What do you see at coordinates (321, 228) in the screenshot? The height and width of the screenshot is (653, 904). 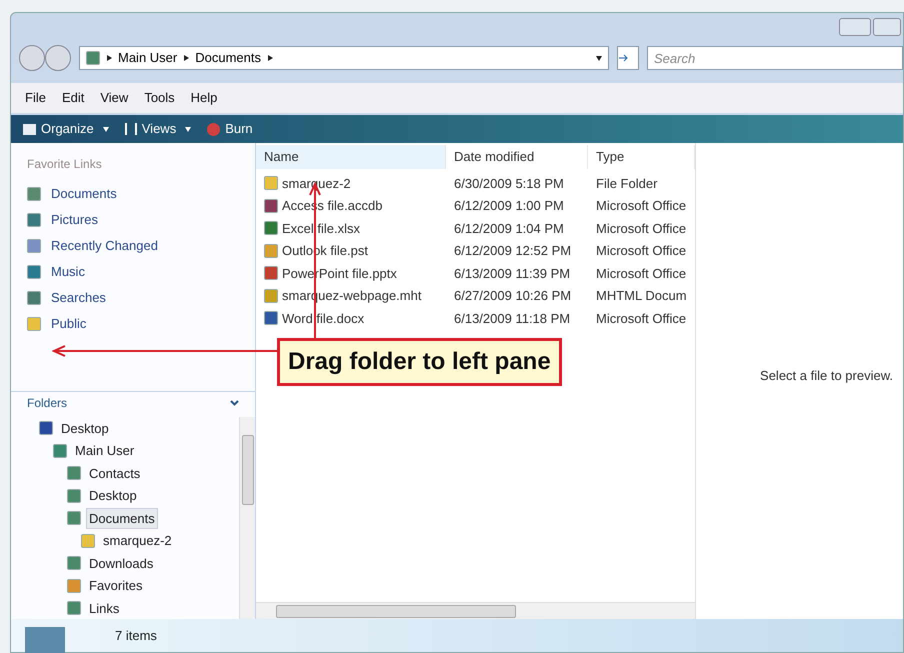 I see `file-name: Excel file.xlsx` at bounding box center [321, 228].